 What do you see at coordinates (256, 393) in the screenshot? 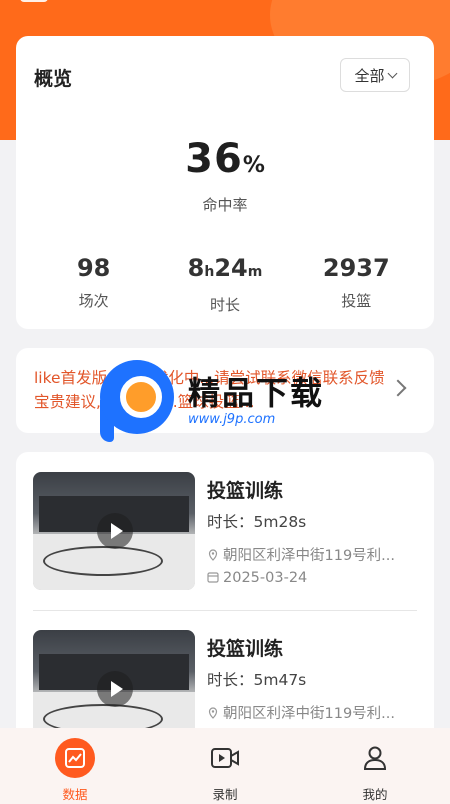
I see `watermark-title: 精品下载` at bounding box center [256, 393].